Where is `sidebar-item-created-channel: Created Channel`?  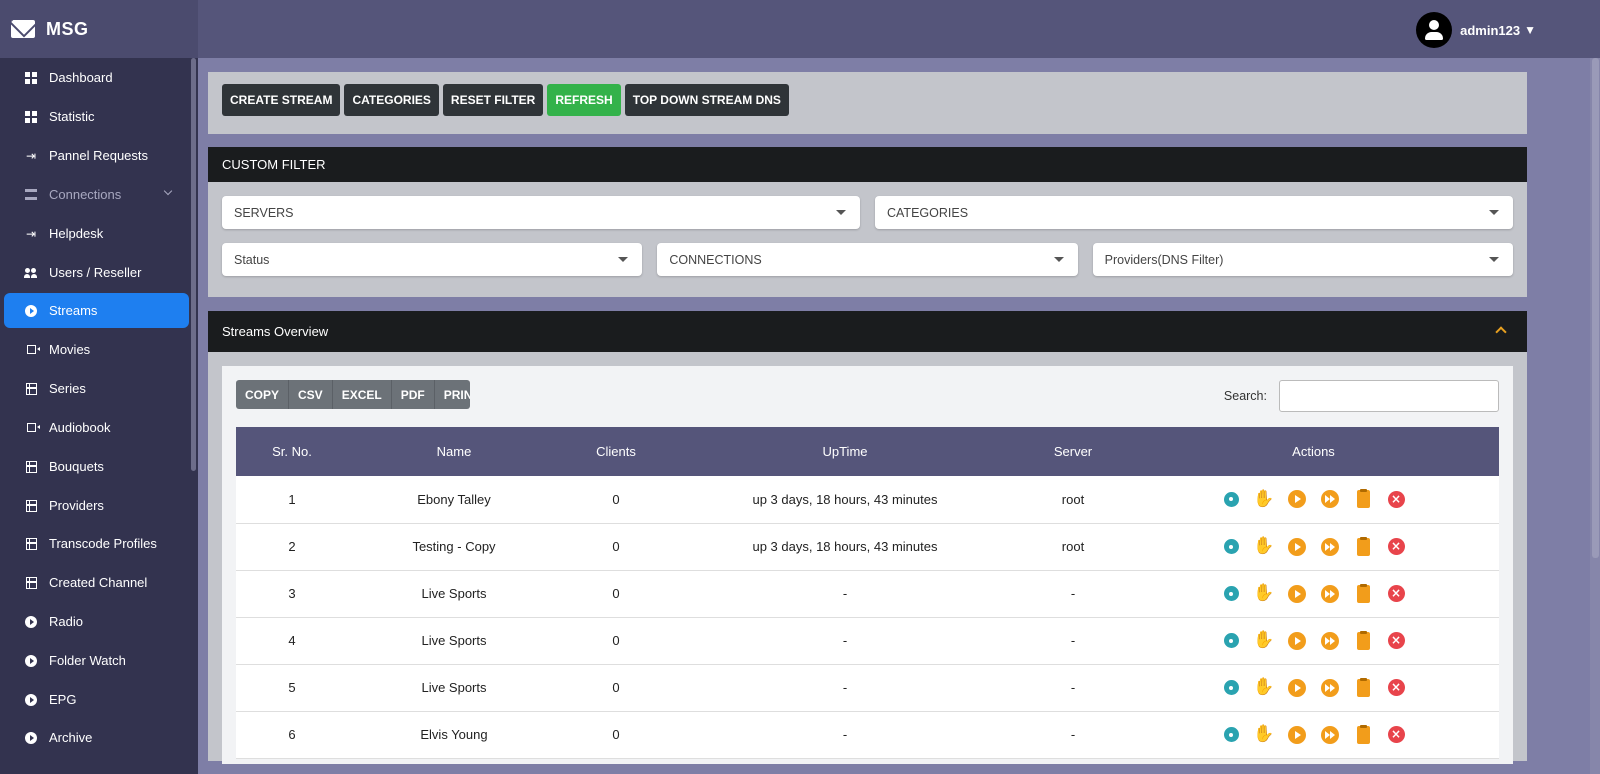
sidebar-item-created-channel: Created Channel is located at coordinates (96, 582).